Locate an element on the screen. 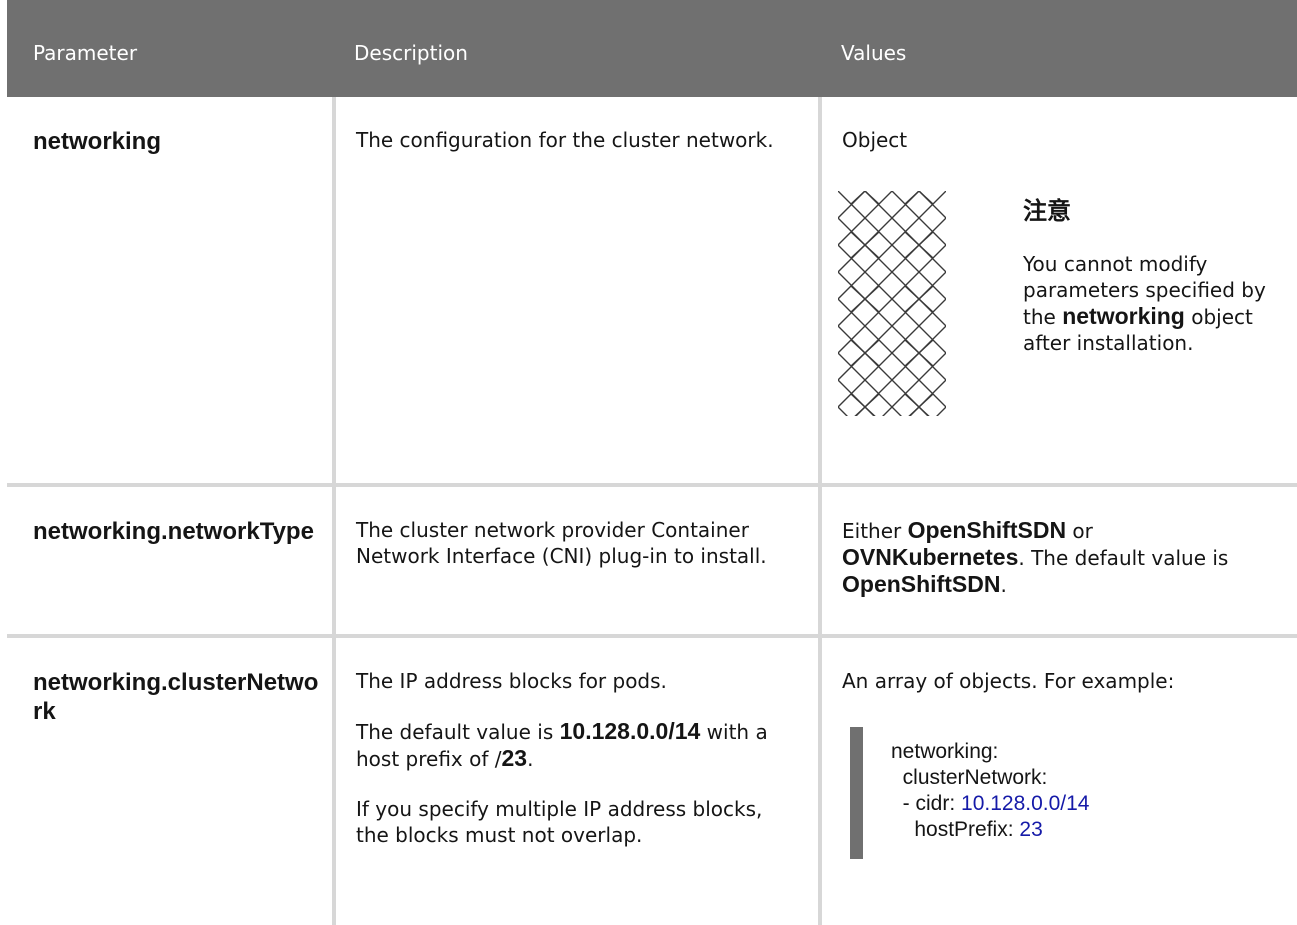 The width and height of the screenshot is (1297, 925). code-key: hostPrefix: is located at coordinates (955, 829).